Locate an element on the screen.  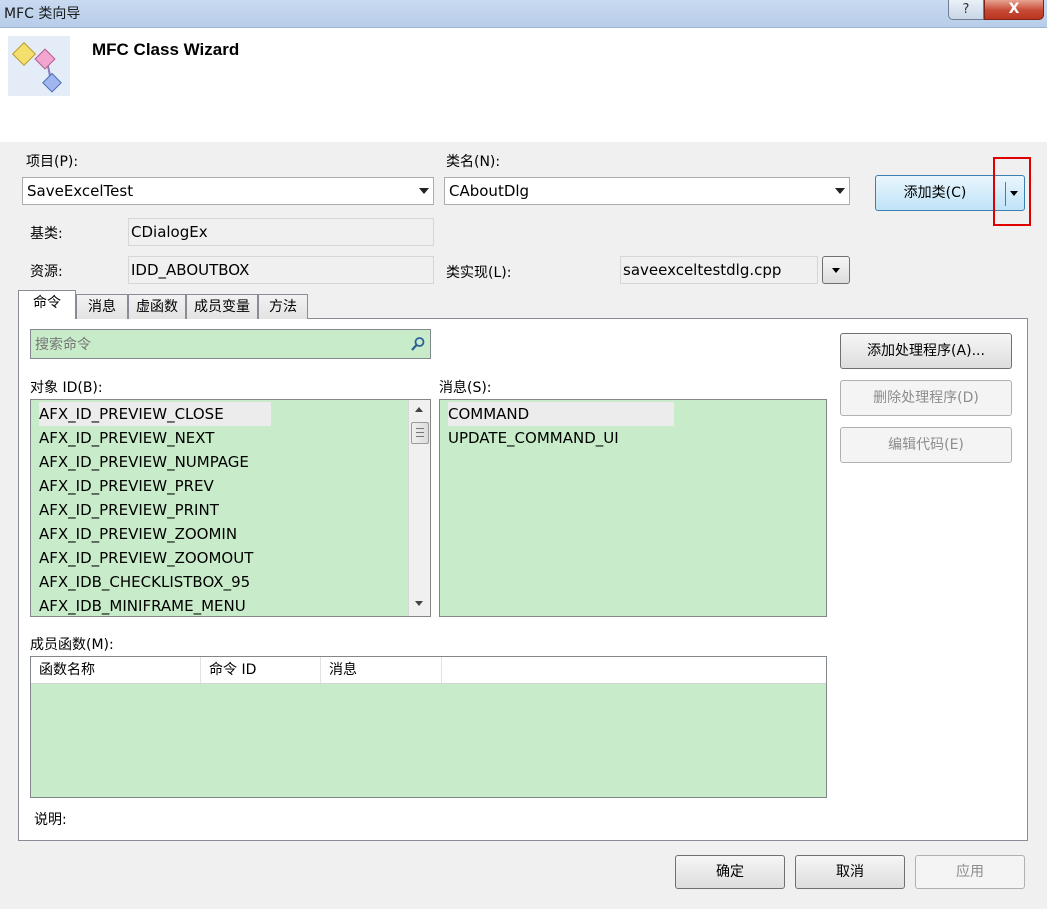
project-value: SaveExcelTest is located at coordinates (80, 191).